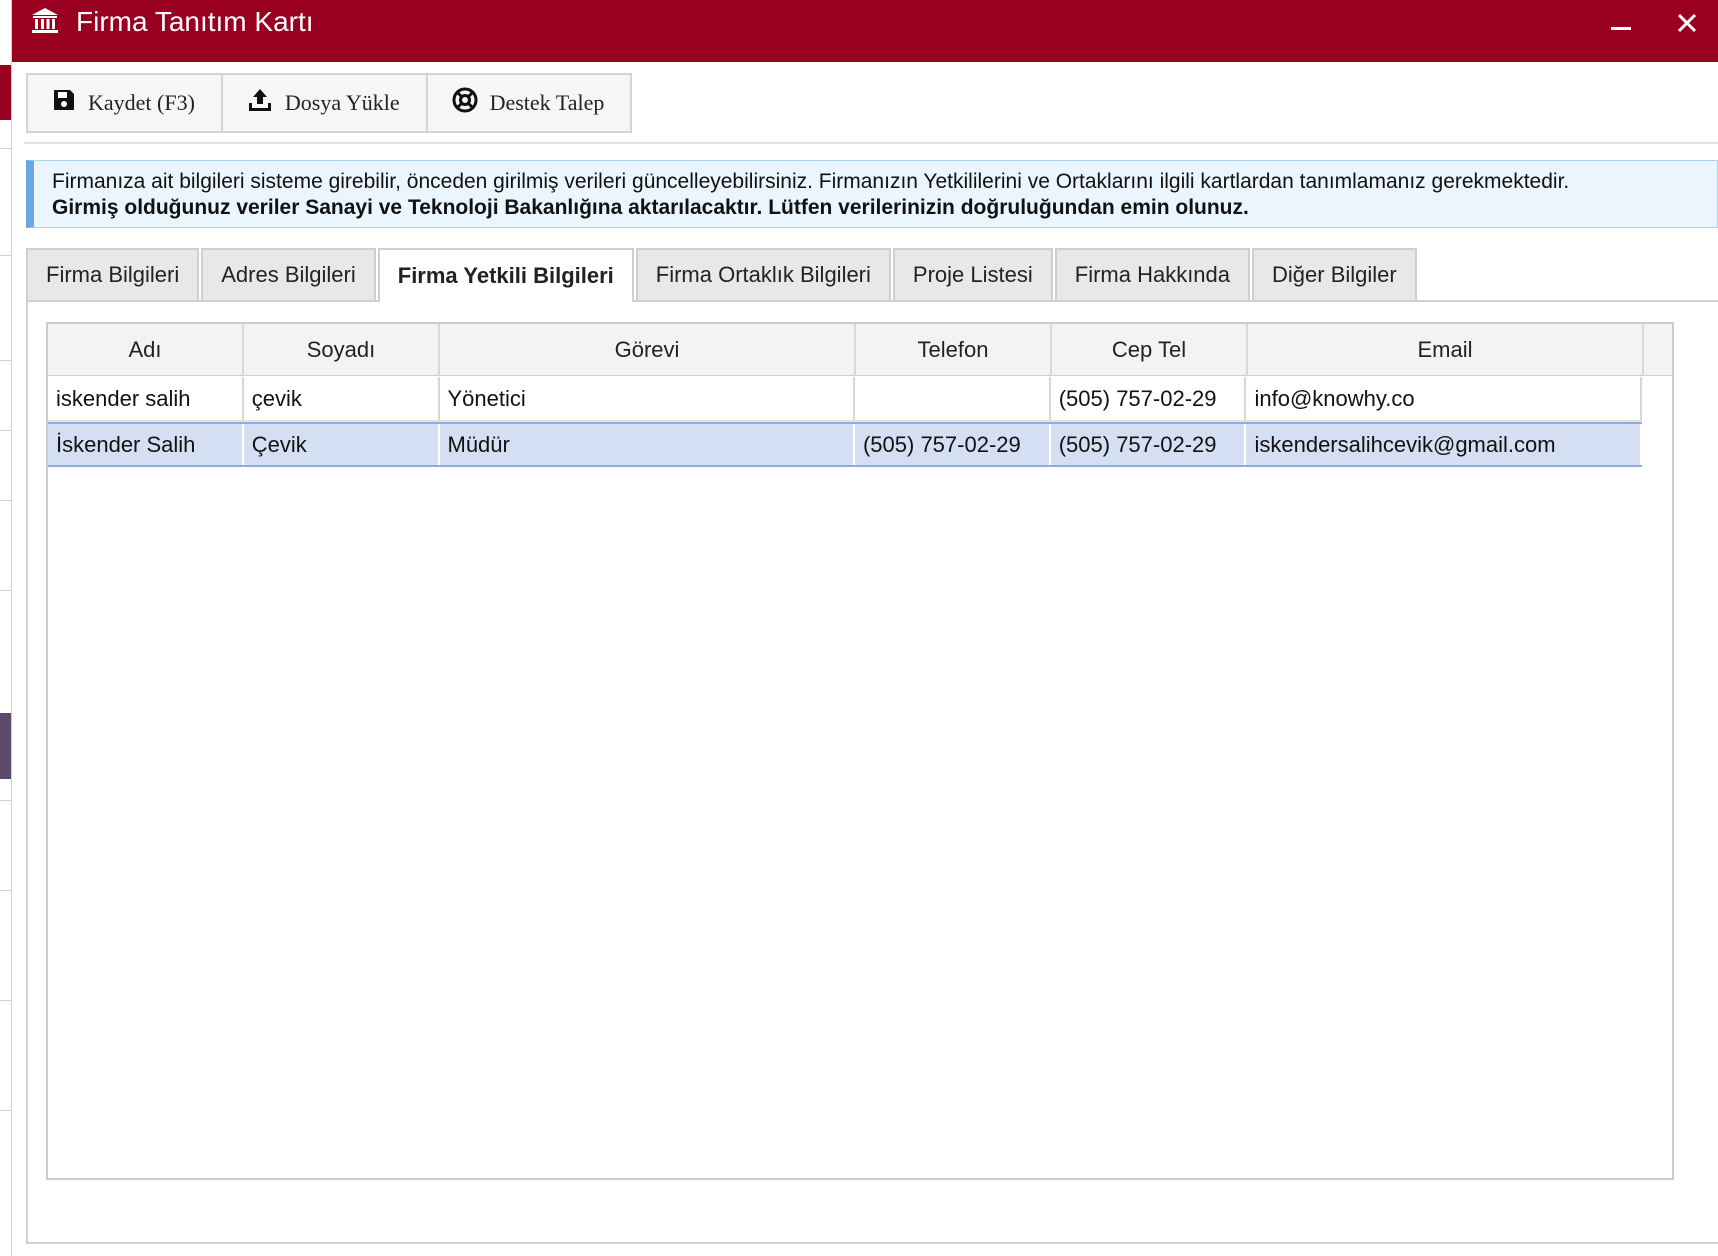 The width and height of the screenshot is (1718, 1256). What do you see at coordinates (342, 444) in the screenshot?
I see `cell-soyadi: Çevik` at bounding box center [342, 444].